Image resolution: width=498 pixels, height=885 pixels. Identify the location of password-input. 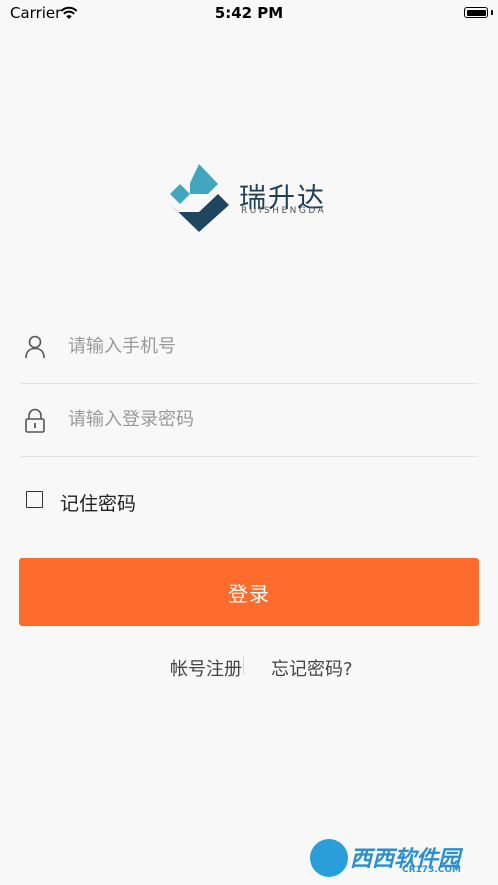
(258, 419).